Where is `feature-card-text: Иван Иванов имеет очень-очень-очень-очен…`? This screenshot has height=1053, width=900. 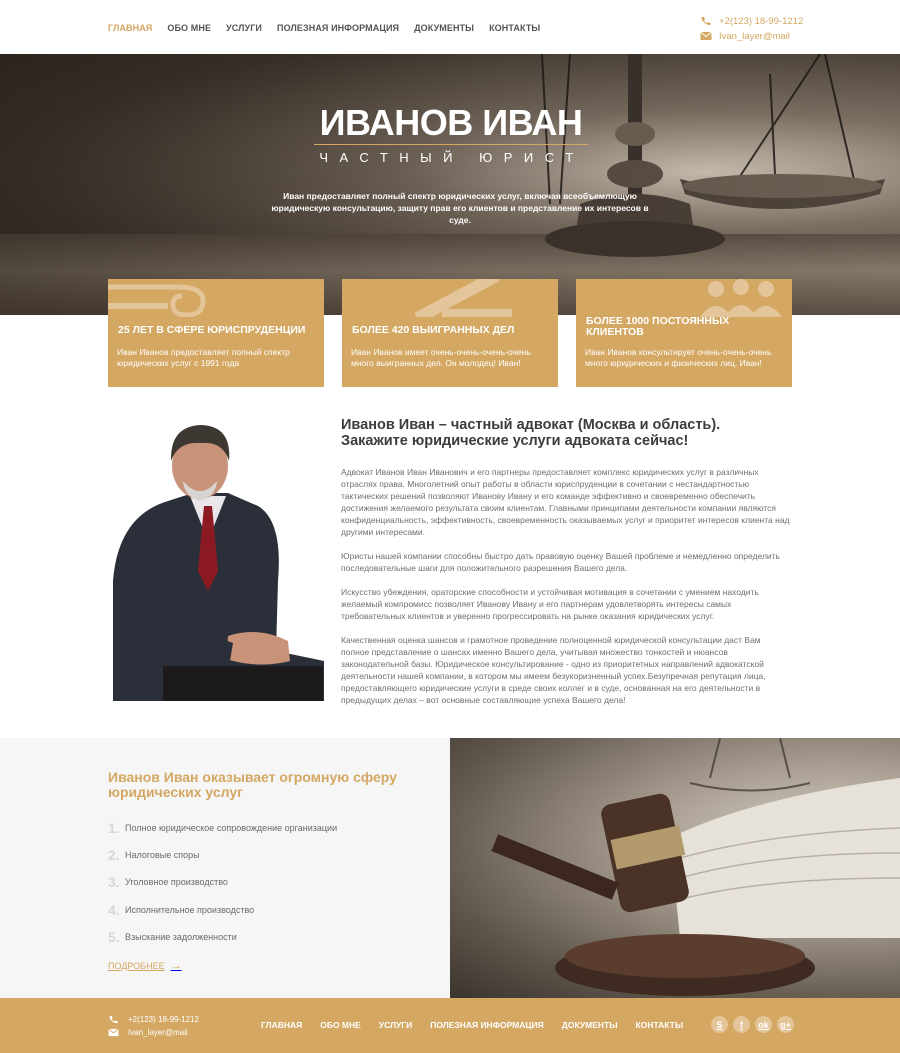 feature-card-text: Иван Иванов имеет очень-очень-очень-очен… is located at coordinates (441, 357).